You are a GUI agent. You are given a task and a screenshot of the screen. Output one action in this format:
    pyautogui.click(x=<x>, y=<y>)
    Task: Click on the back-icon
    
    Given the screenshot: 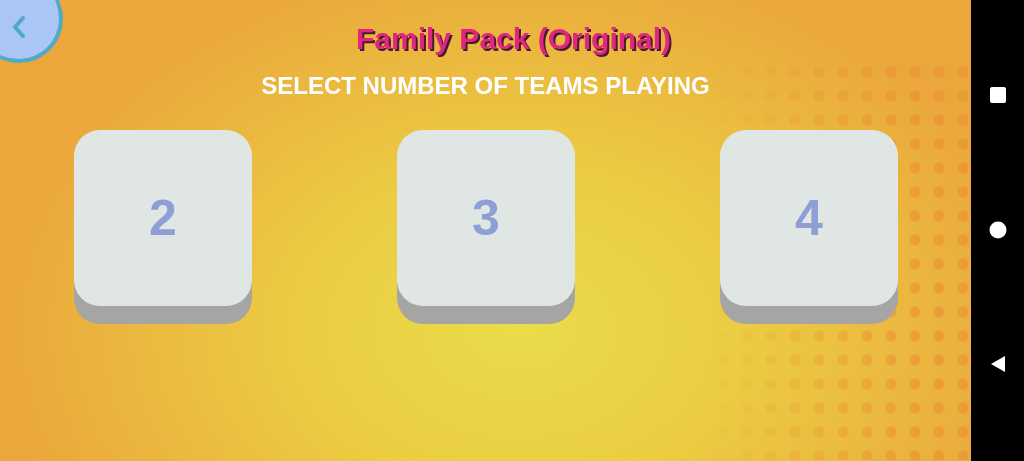 What is the action you would take?
    pyautogui.click(x=997, y=364)
    